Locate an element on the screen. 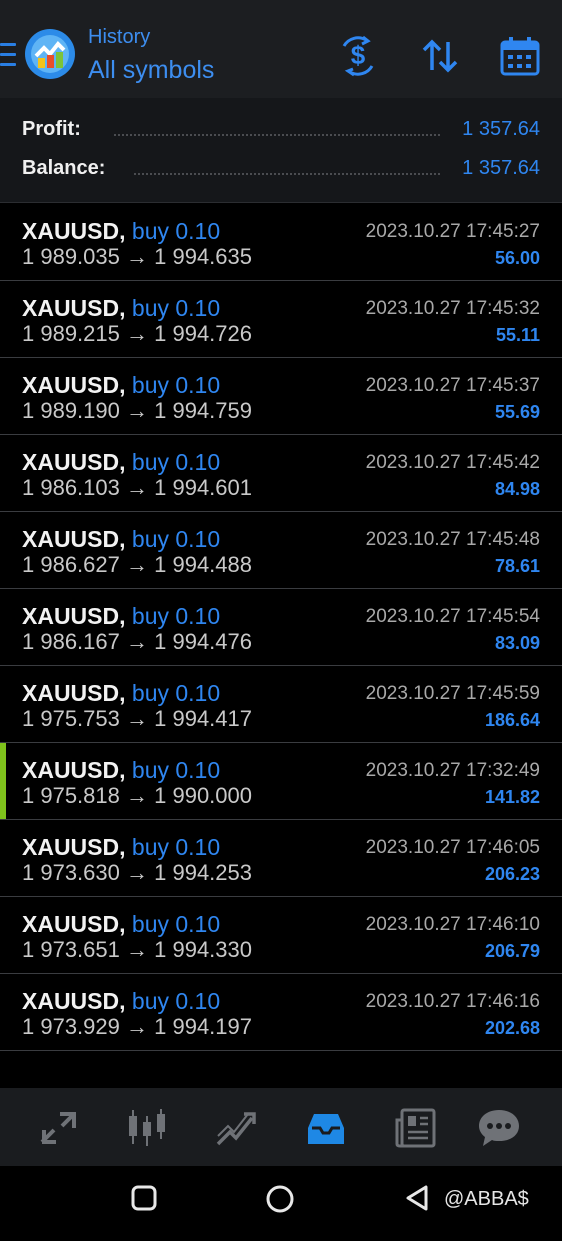  deal-prices: 1 973.630 → 1 994.253 is located at coordinates (137, 873).